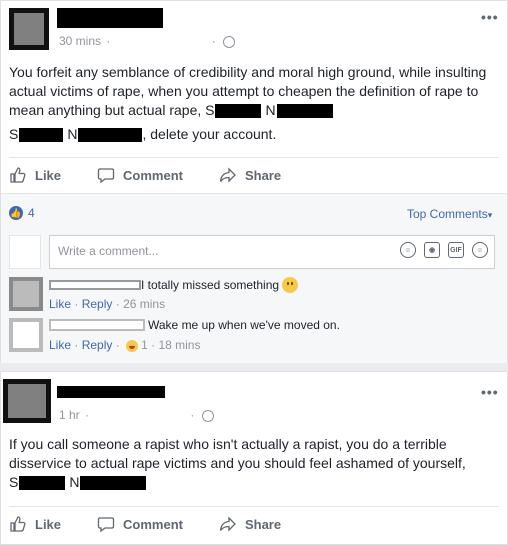  What do you see at coordinates (174, 285) in the screenshot?
I see `comment-1: I totally missed something` at bounding box center [174, 285].